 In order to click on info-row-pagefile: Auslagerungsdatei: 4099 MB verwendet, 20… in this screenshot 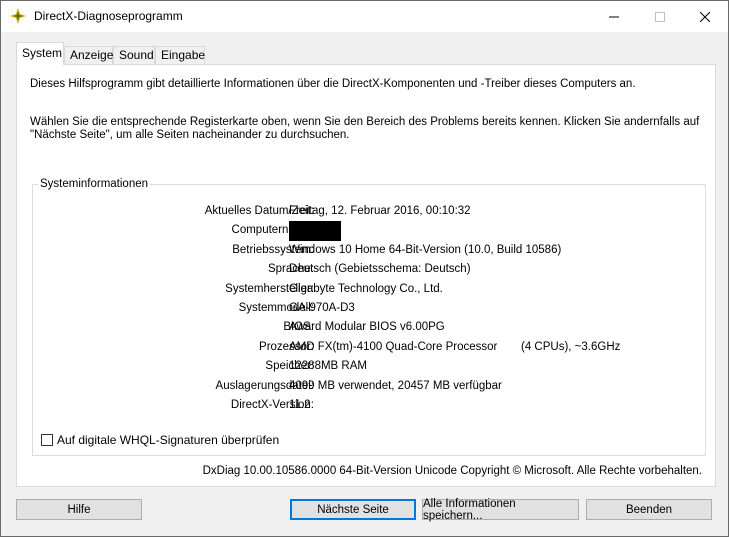, I will do `click(369, 389)`.